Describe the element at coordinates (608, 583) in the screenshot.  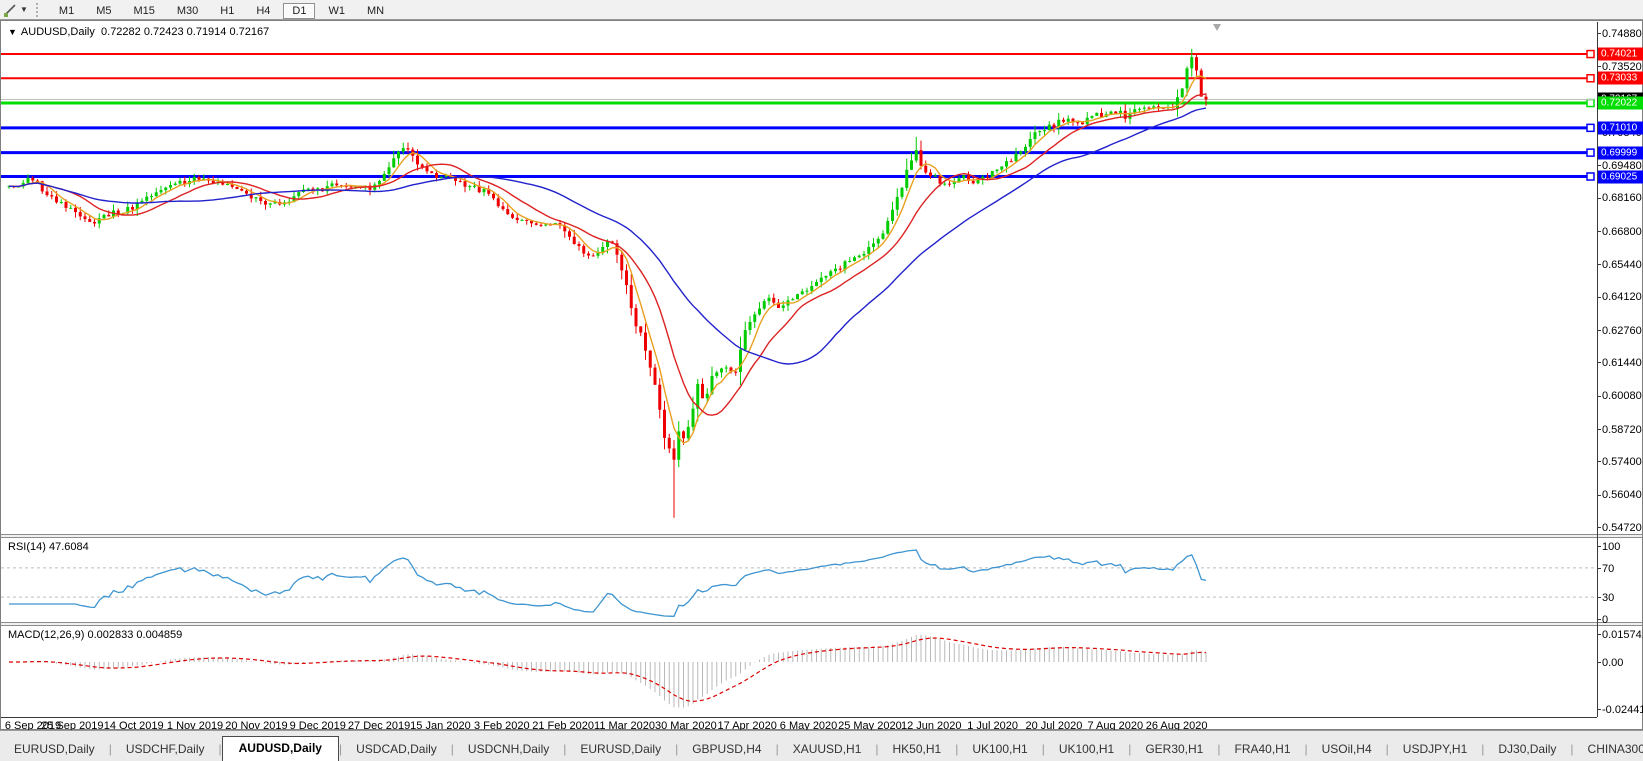
I see `rsi-line` at that location.